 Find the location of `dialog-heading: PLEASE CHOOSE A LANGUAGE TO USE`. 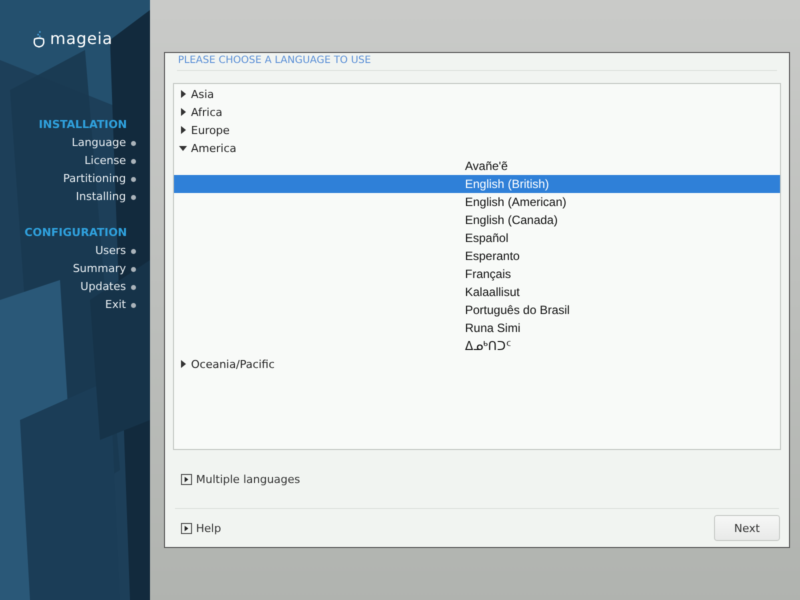

dialog-heading: PLEASE CHOOSE A LANGUAGE TO USE is located at coordinates (274, 61).